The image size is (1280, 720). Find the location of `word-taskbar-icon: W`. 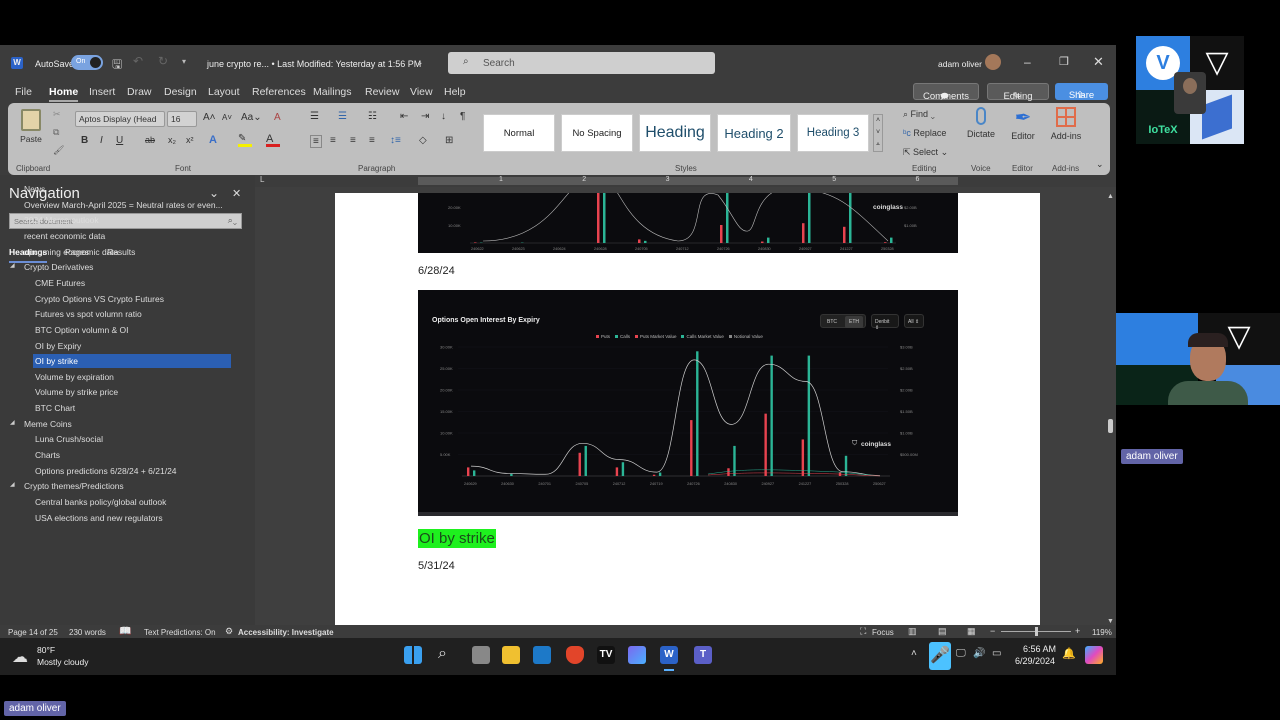

word-taskbar-icon: W is located at coordinates (669, 655).